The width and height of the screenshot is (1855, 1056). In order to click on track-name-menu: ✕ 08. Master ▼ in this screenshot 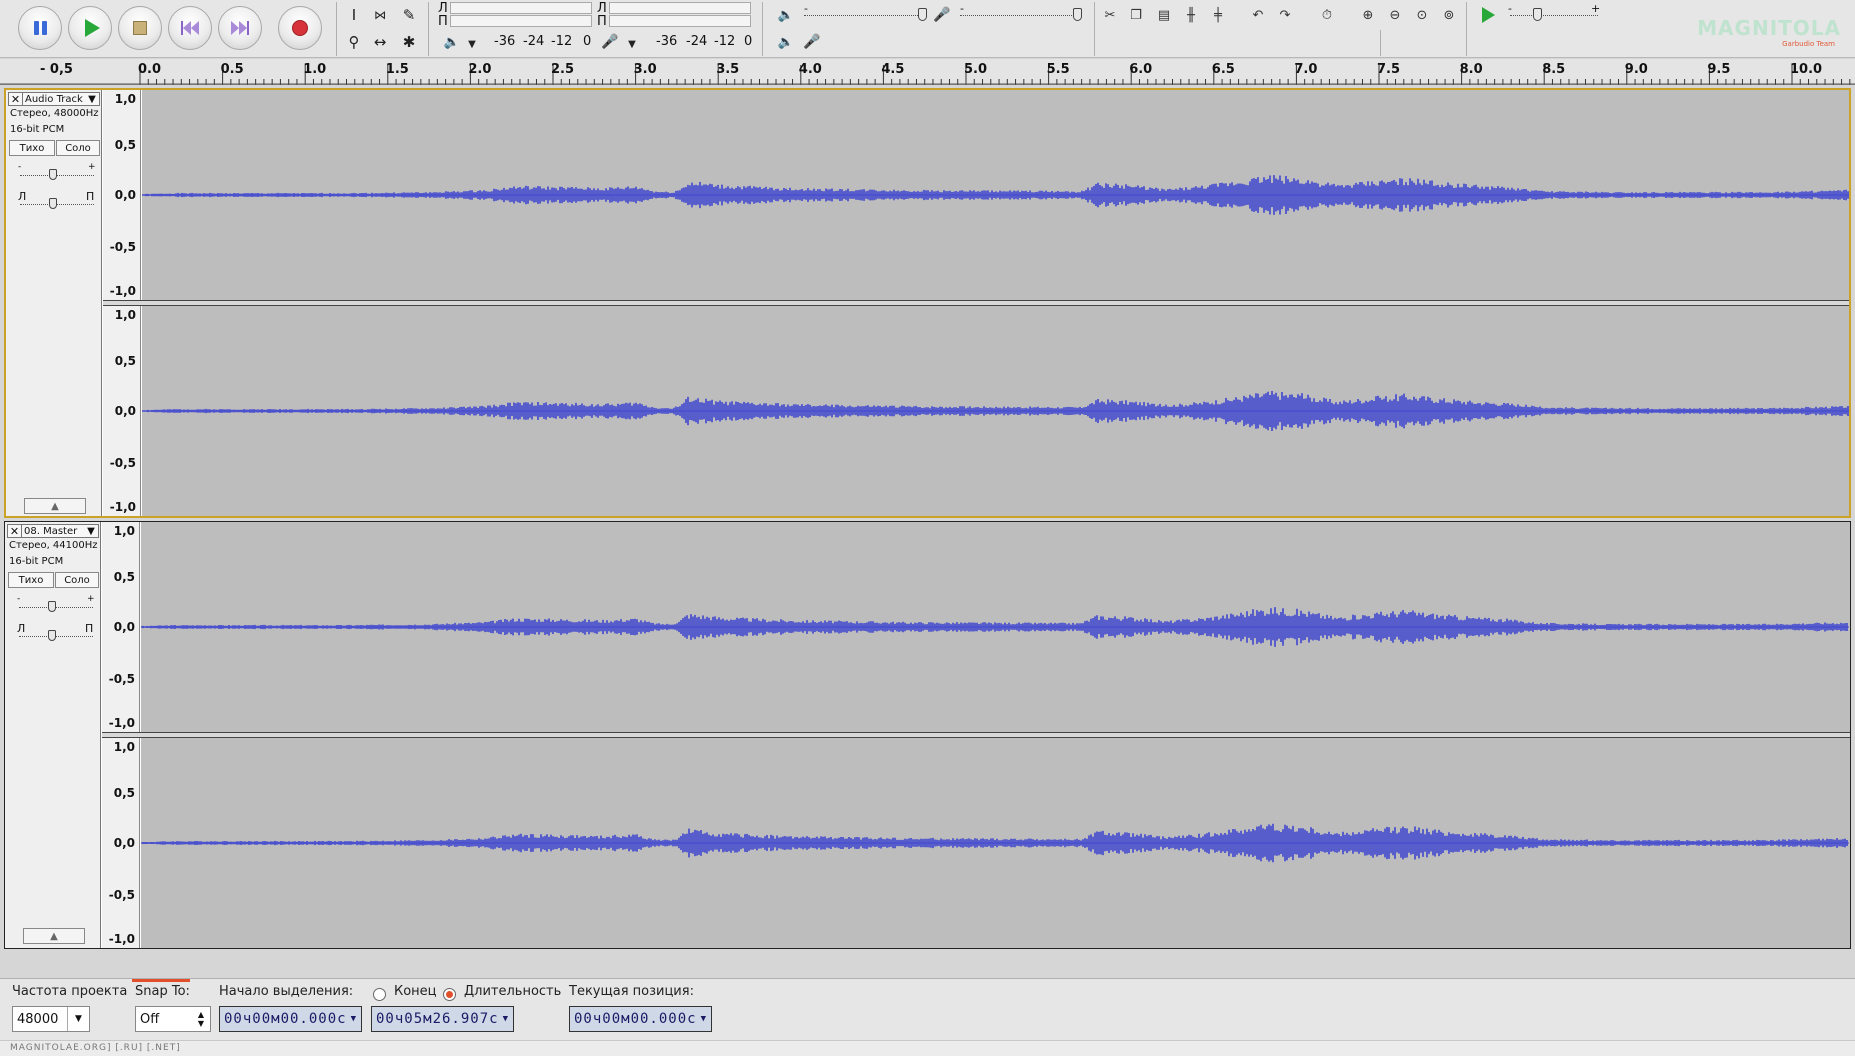, I will do `click(53, 531)`.